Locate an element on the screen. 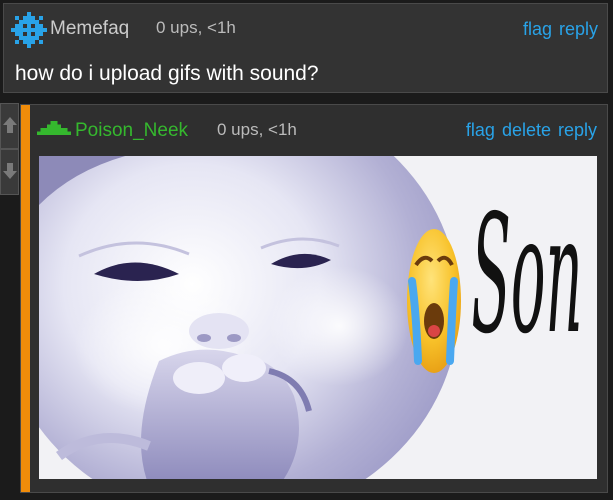 The height and width of the screenshot is (500, 613). comment-header: Memefaq 0 ups, <1h flag reply is located at coordinates (305, 26).